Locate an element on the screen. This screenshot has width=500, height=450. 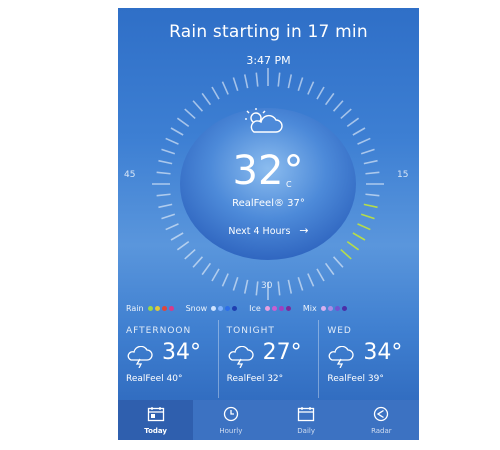
forecast-title: WED is located at coordinates (339, 331).